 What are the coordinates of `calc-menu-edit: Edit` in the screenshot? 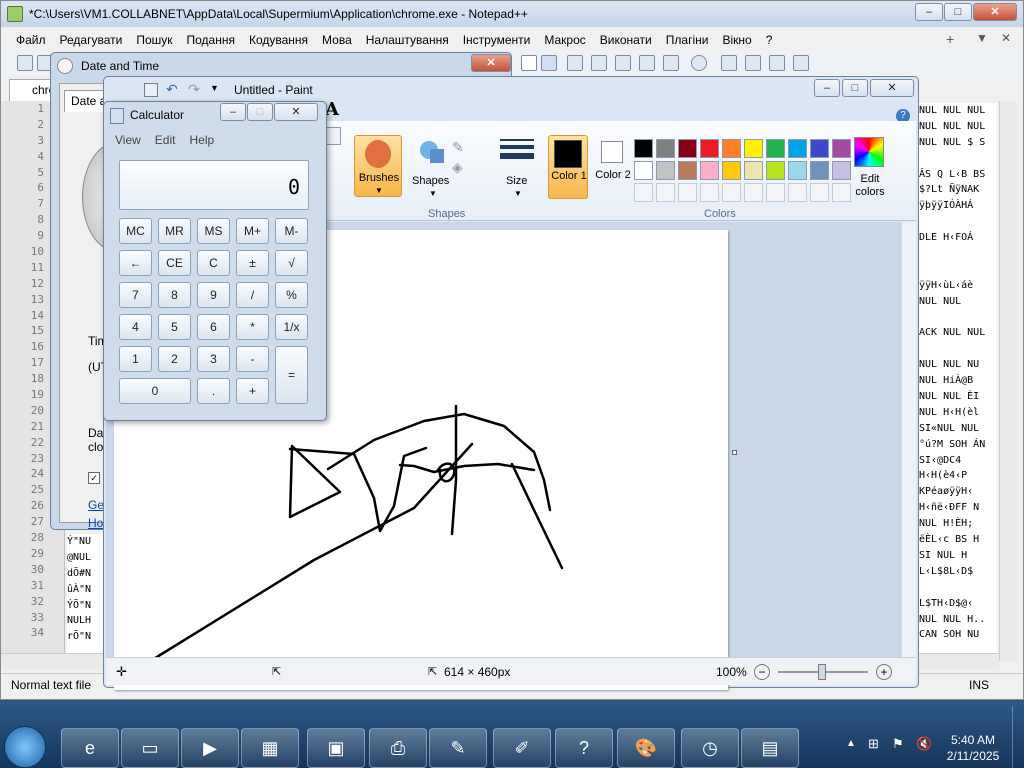 It's located at (165, 140).